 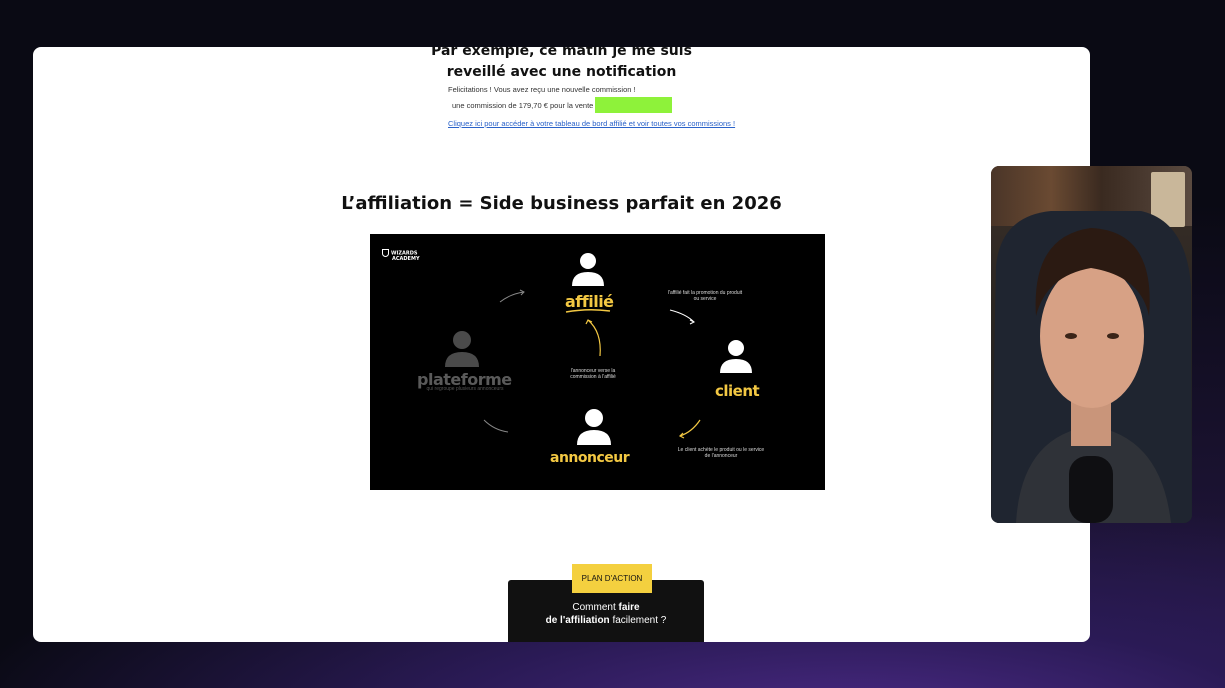 What do you see at coordinates (561, 53) in the screenshot?
I see `intro-line-1: Par exemple, ce matin je me suis` at bounding box center [561, 53].